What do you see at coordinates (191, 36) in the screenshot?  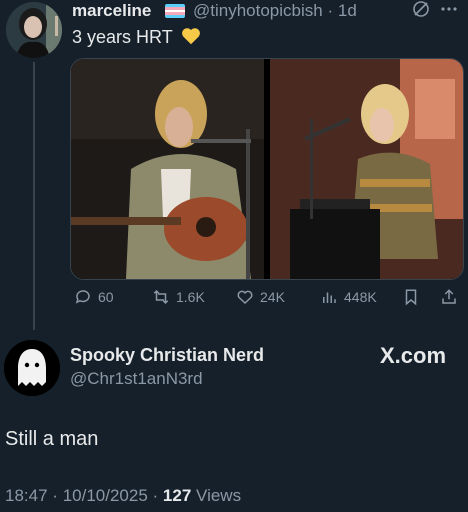 I see `yellow-heart-icon` at bounding box center [191, 36].